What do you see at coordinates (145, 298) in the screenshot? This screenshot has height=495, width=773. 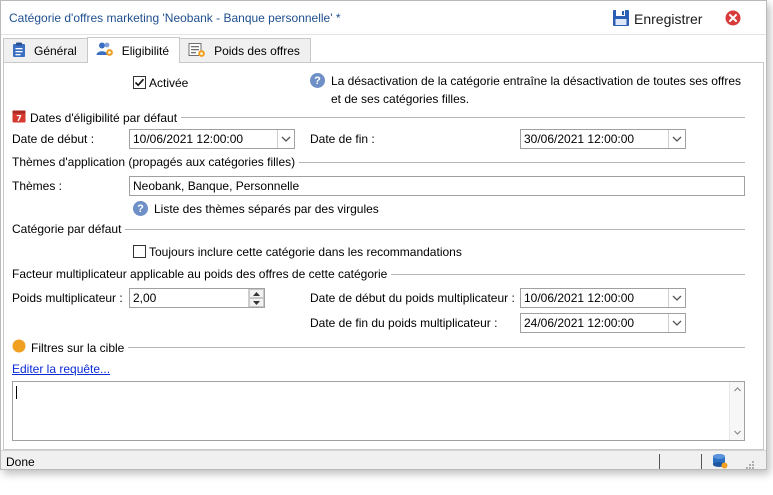 I see `weight-value: 2,00` at bounding box center [145, 298].